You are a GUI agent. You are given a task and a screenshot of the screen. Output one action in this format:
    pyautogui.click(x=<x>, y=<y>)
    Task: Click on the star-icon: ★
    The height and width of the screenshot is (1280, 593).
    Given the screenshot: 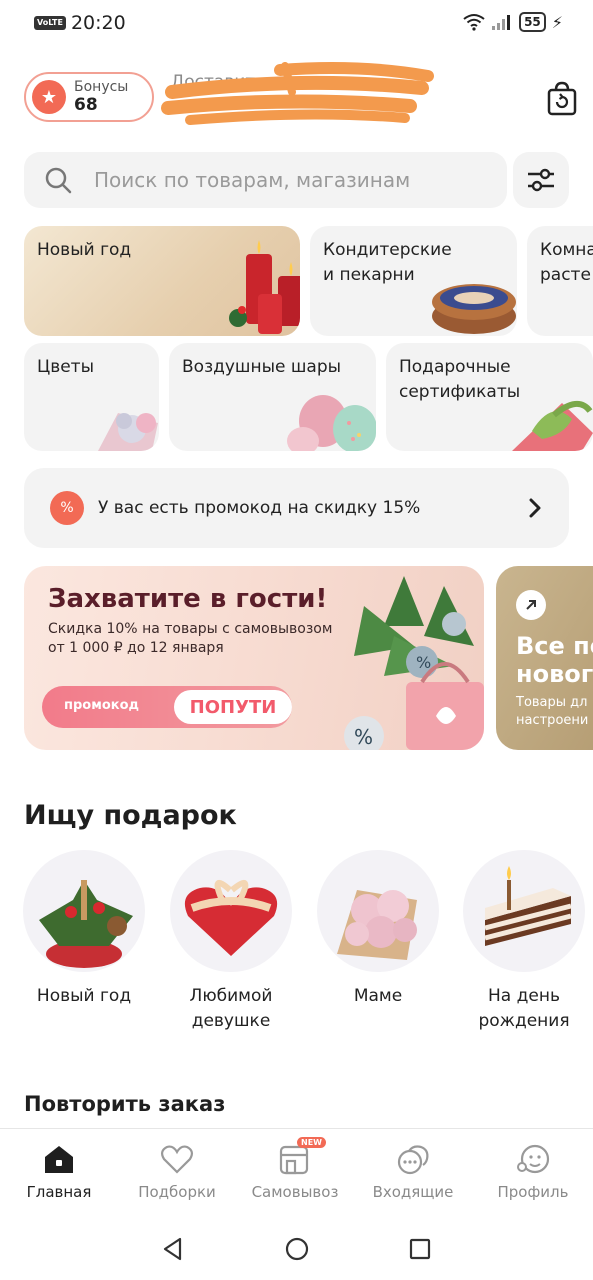 What is the action you would take?
    pyautogui.click(x=49, y=97)
    